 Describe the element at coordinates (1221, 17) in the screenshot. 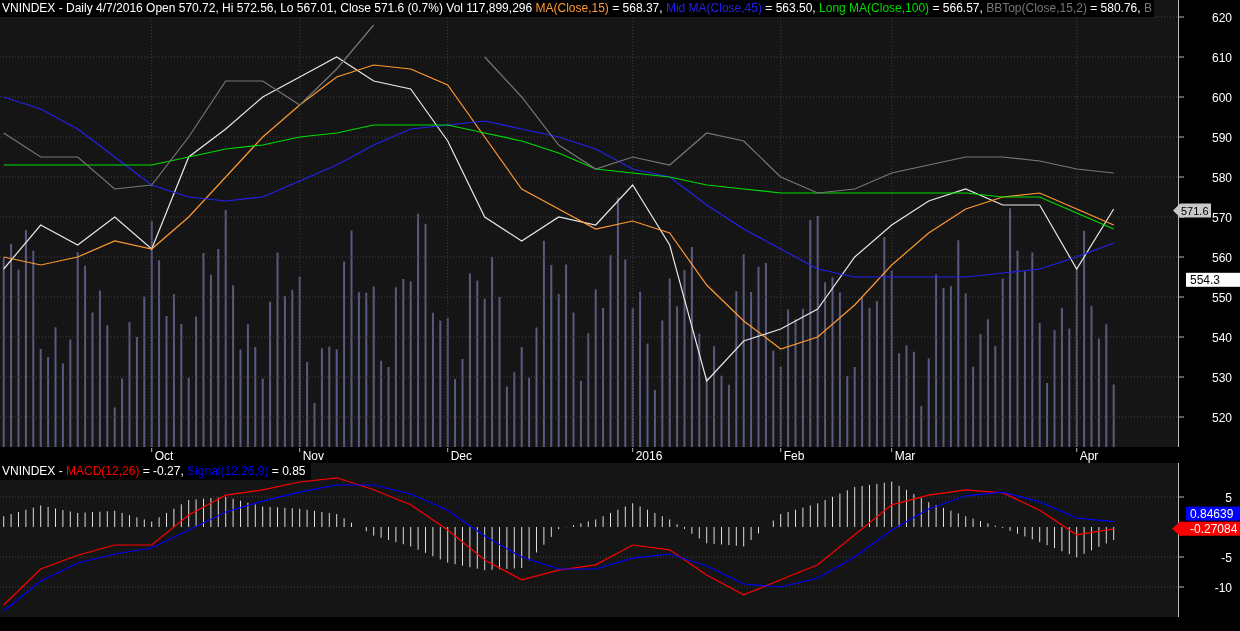

I see `axis-label: 620` at that location.